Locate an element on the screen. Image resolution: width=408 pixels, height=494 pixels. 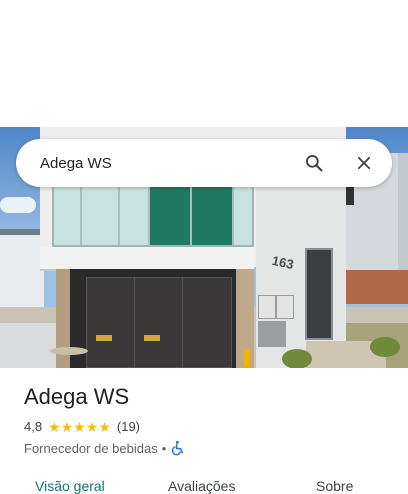
tab-reviews: Avaliações is located at coordinates (201, 486).